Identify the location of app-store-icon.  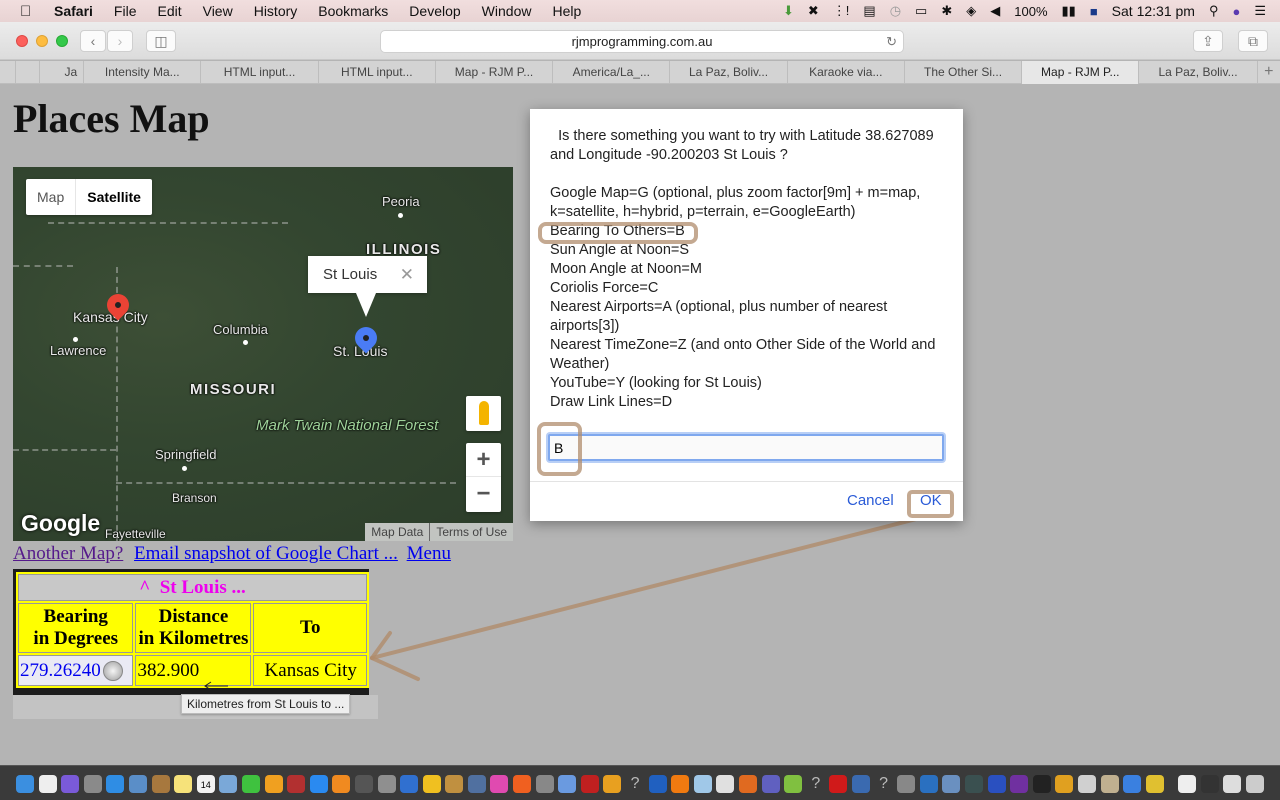
(318, 783).